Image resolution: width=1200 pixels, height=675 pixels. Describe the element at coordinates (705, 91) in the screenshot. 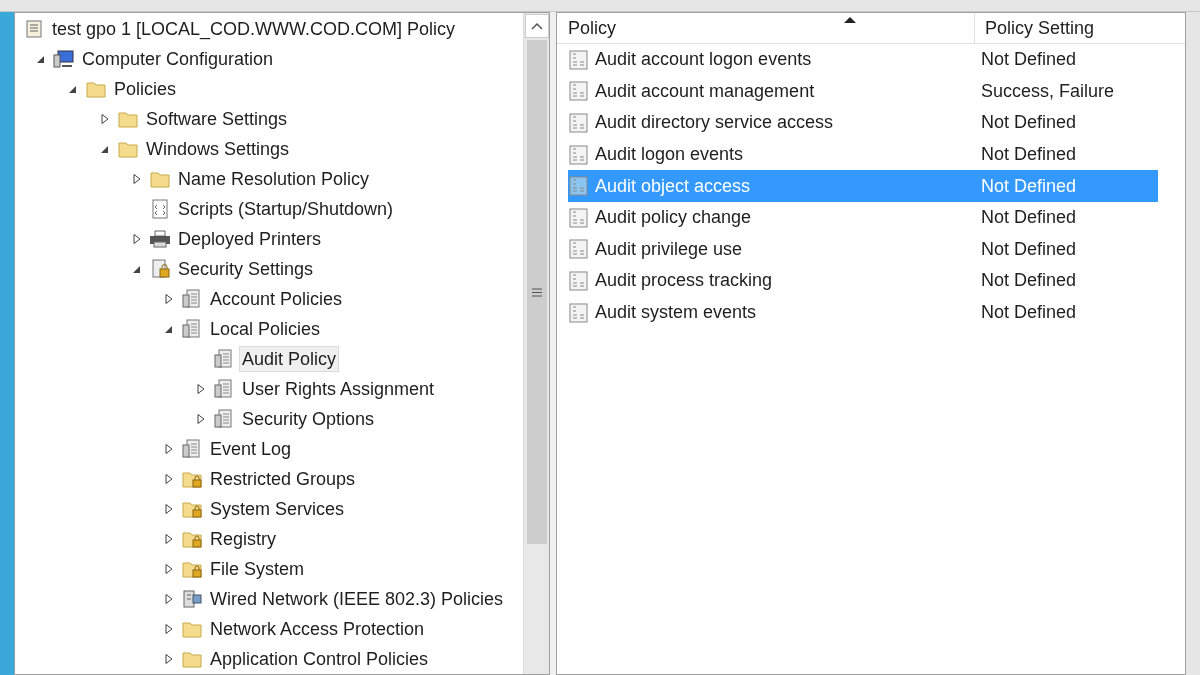

I see `policy-name: Audit account management` at that location.